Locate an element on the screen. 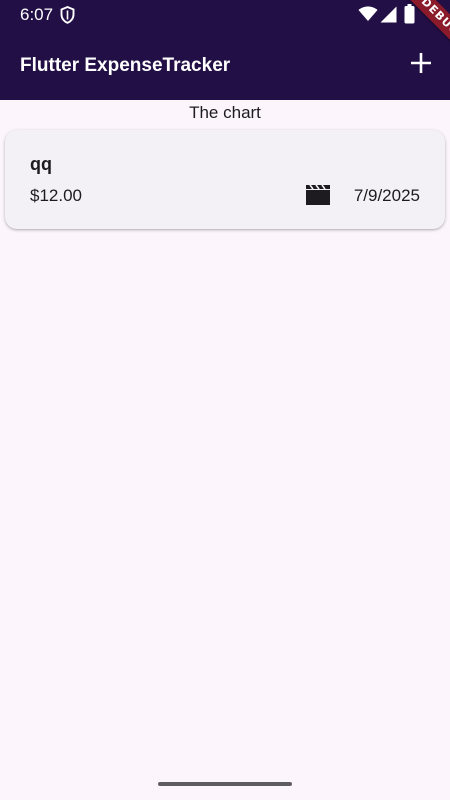 This screenshot has height=800, width=450. expense-amount: $12.00 is located at coordinates (56, 195).